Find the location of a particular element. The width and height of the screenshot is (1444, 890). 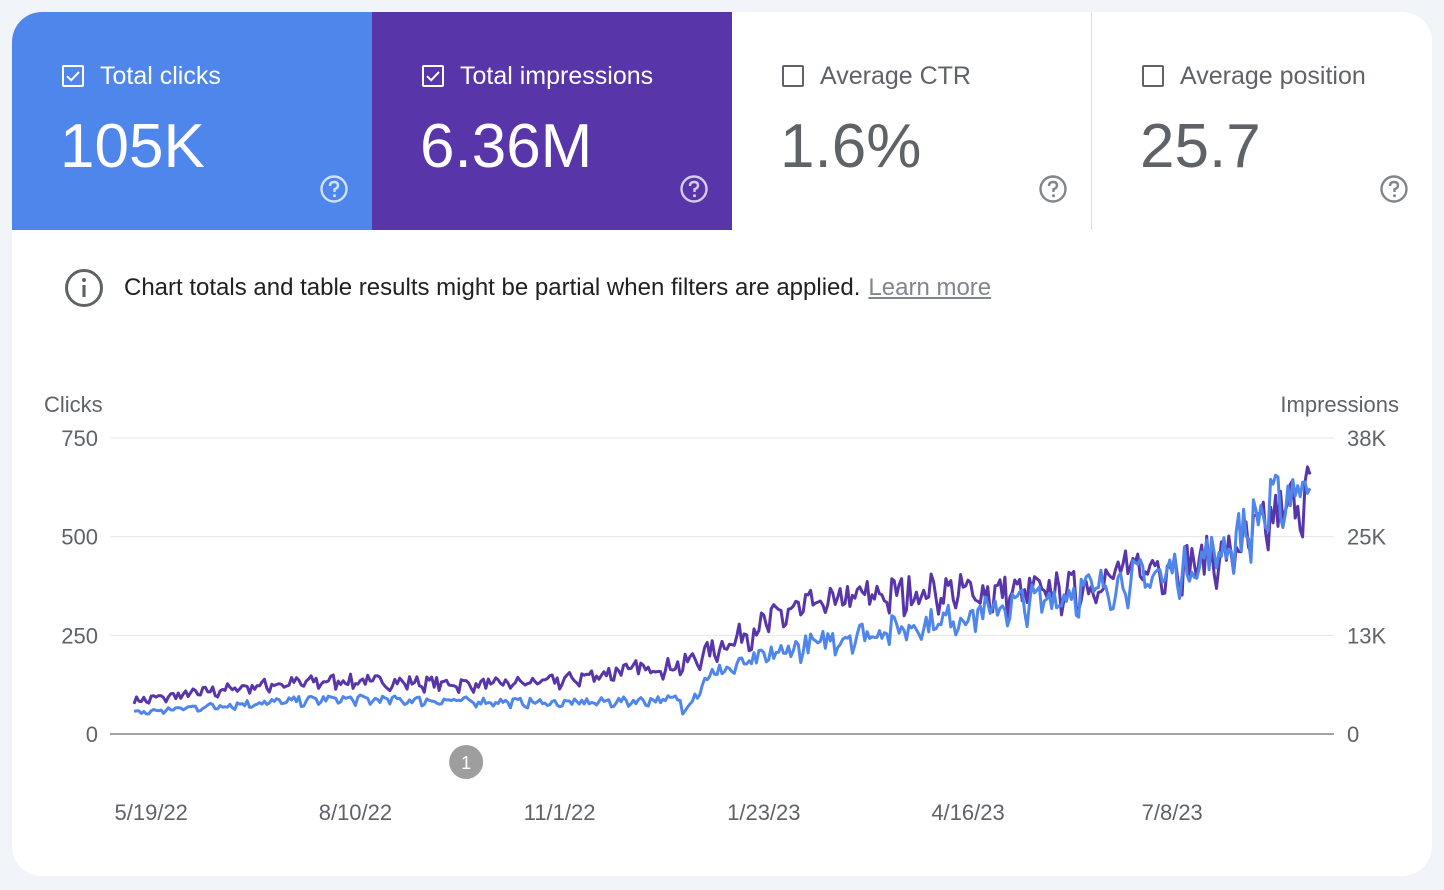

y-left-tick-label: 500 is located at coordinates (79, 537).